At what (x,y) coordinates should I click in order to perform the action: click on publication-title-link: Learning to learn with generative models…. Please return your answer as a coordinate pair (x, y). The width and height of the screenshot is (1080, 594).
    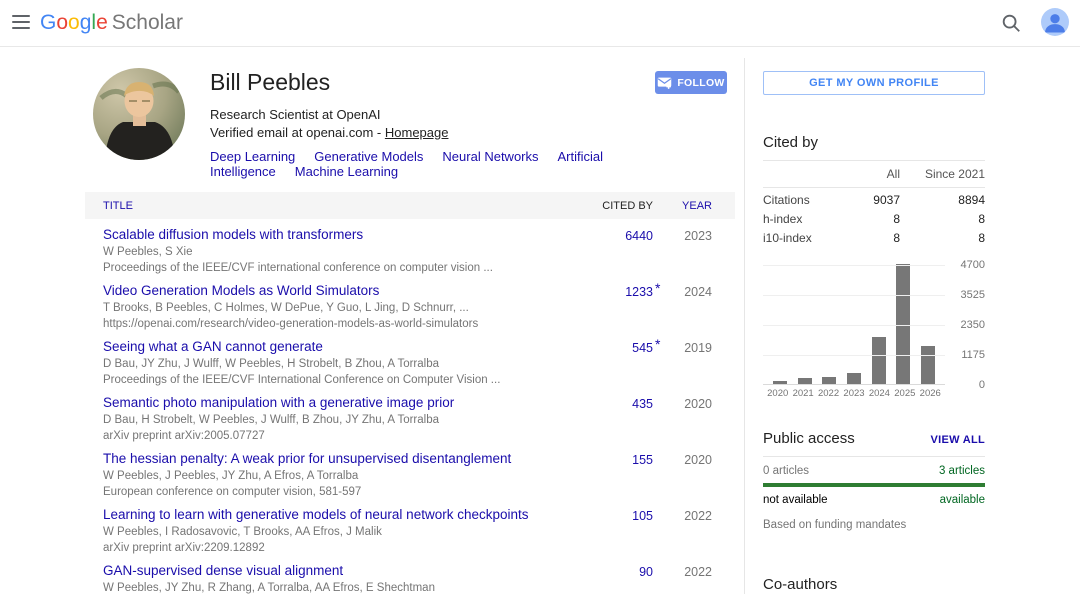
    Looking at the image, I should click on (338, 515).